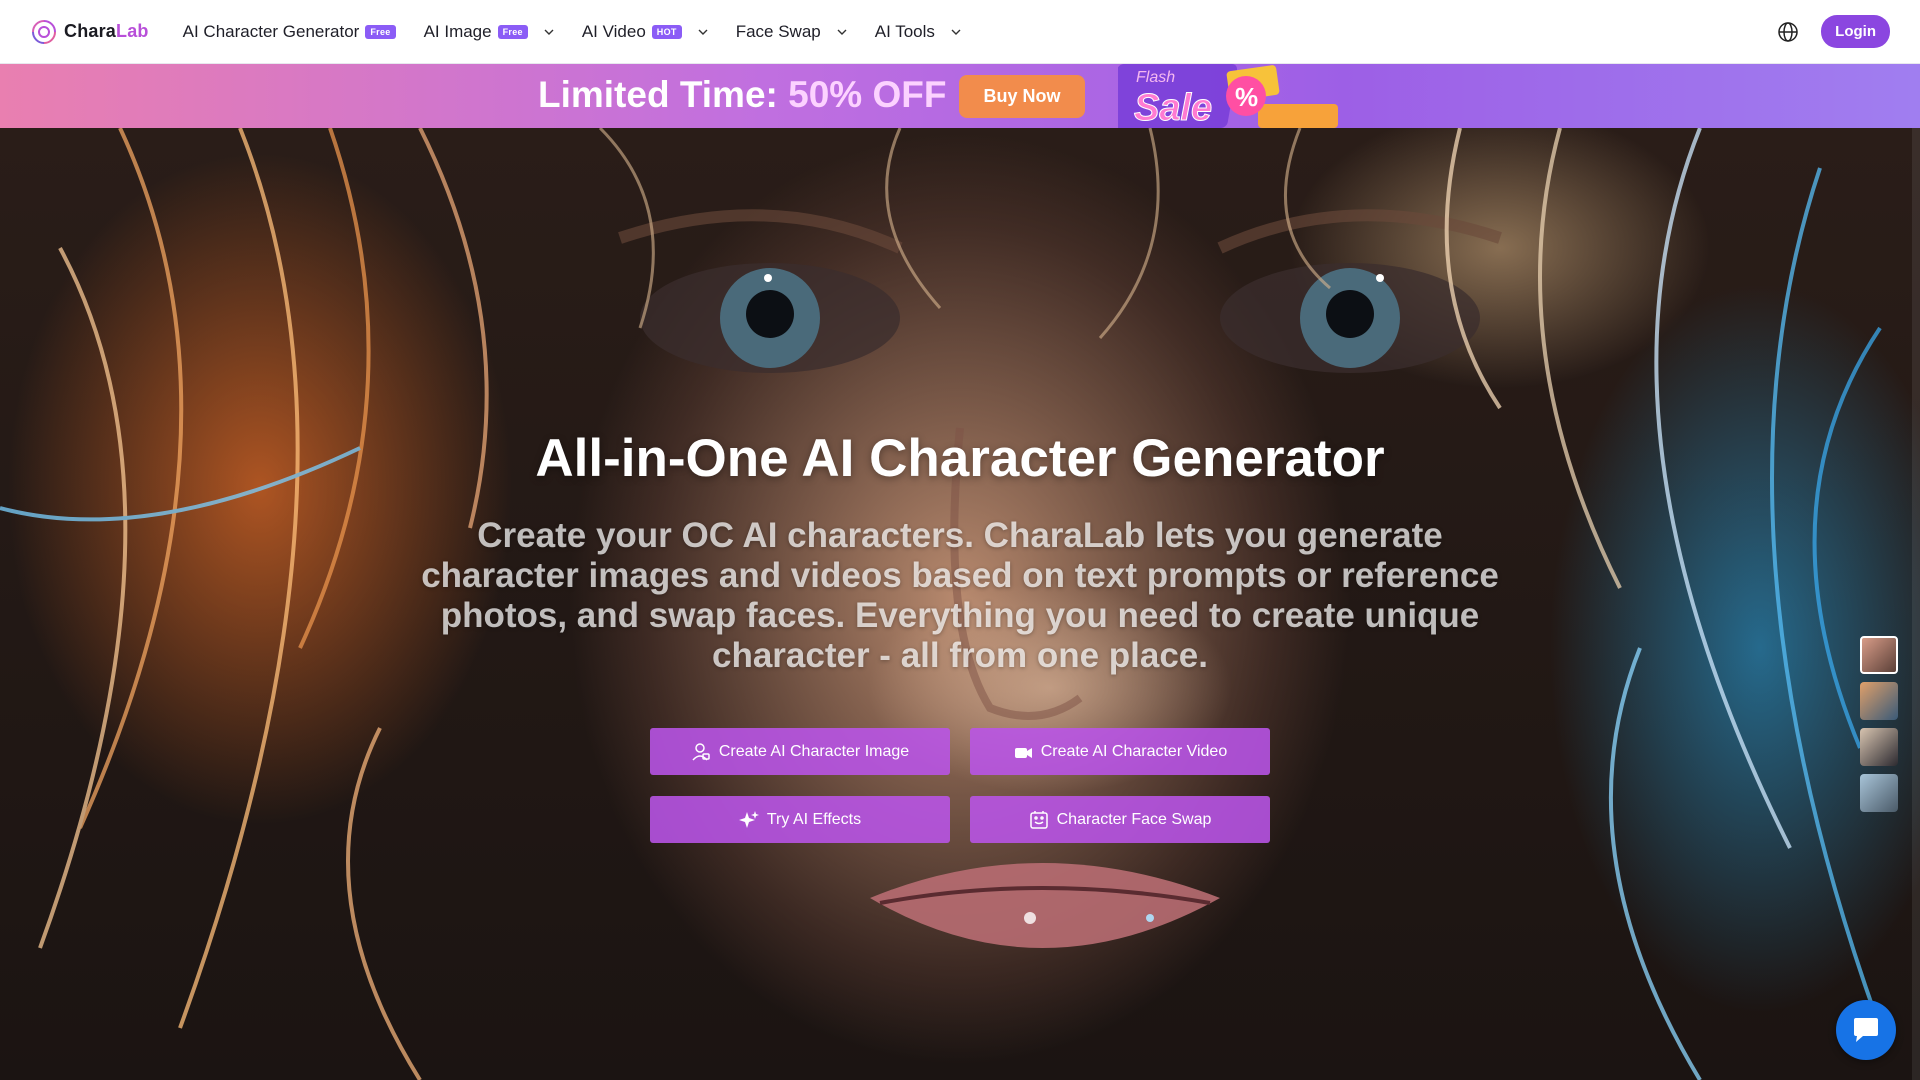 This screenshot has height=1080, width=1920. Describe the element at coordinates (1173, 107) in the screenshot. I see `svg-text: Sale` at that location.